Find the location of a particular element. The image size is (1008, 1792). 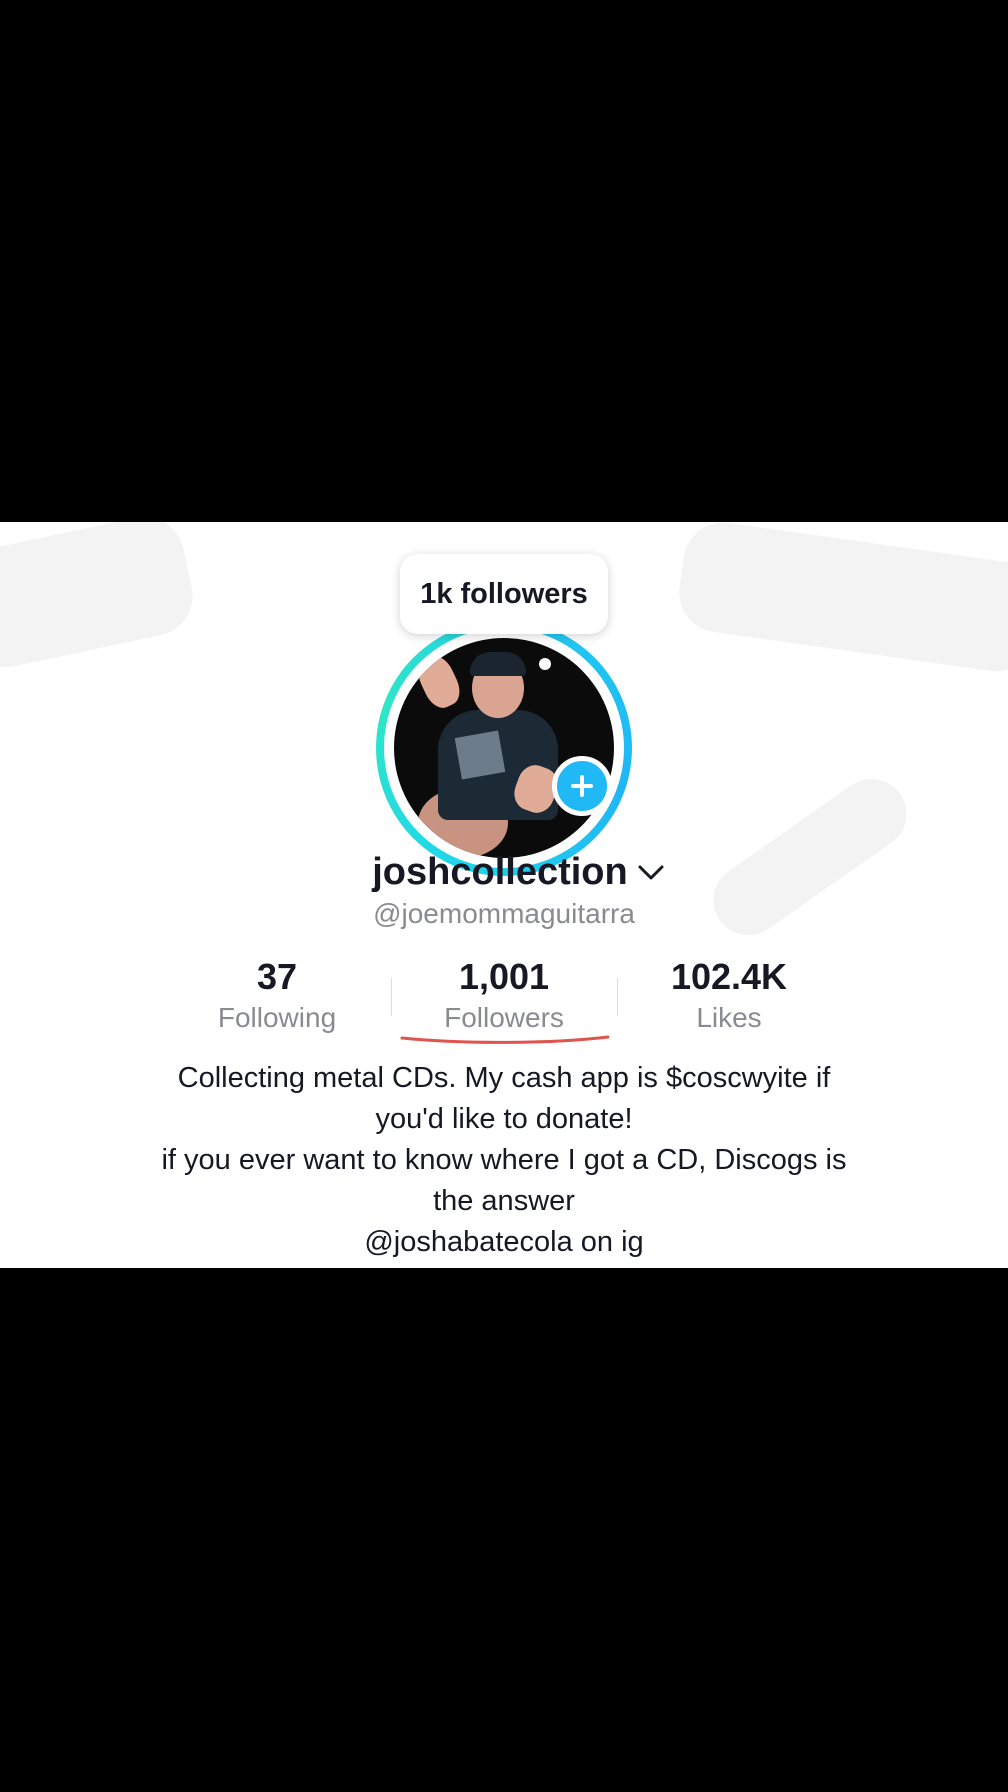

stat-followers: 1,001 Followers is located at coordinates (504, 996).